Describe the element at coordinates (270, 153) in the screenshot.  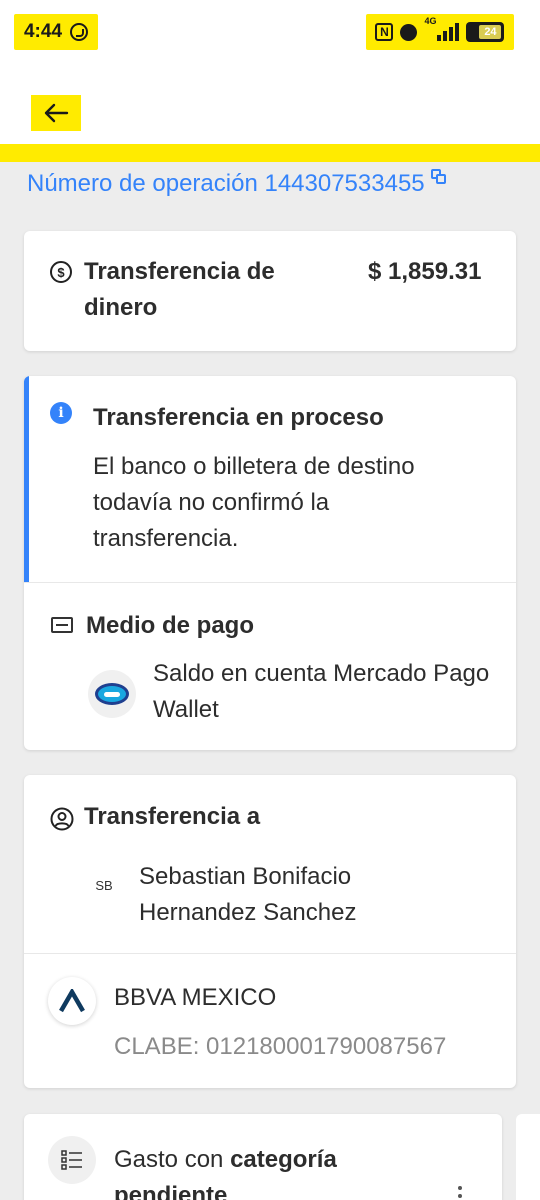
I see `header-accent-line` at that location.